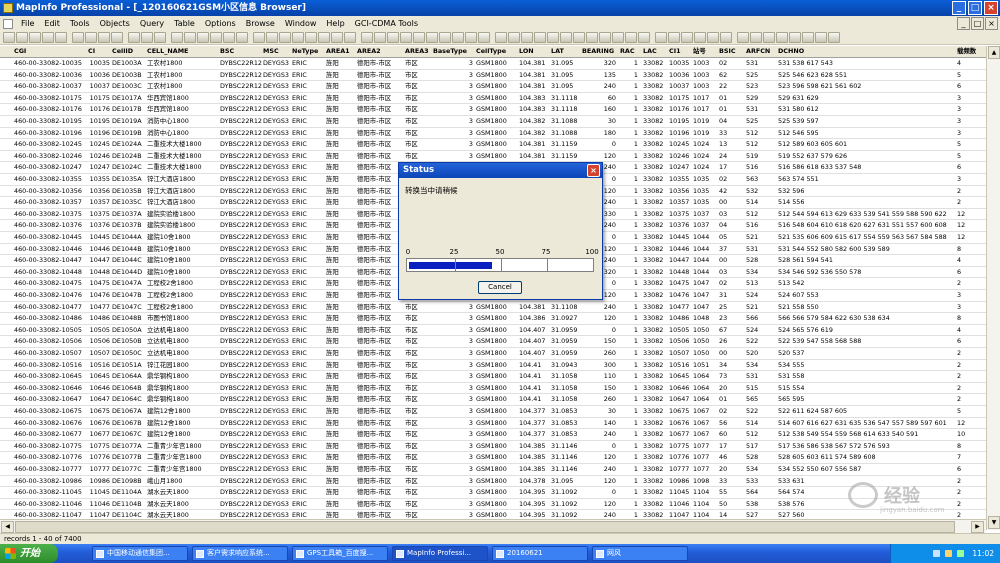 The height and width of the screenshot is (563, 1000). I want to click on column-header: AREA1, so click(341, 51).